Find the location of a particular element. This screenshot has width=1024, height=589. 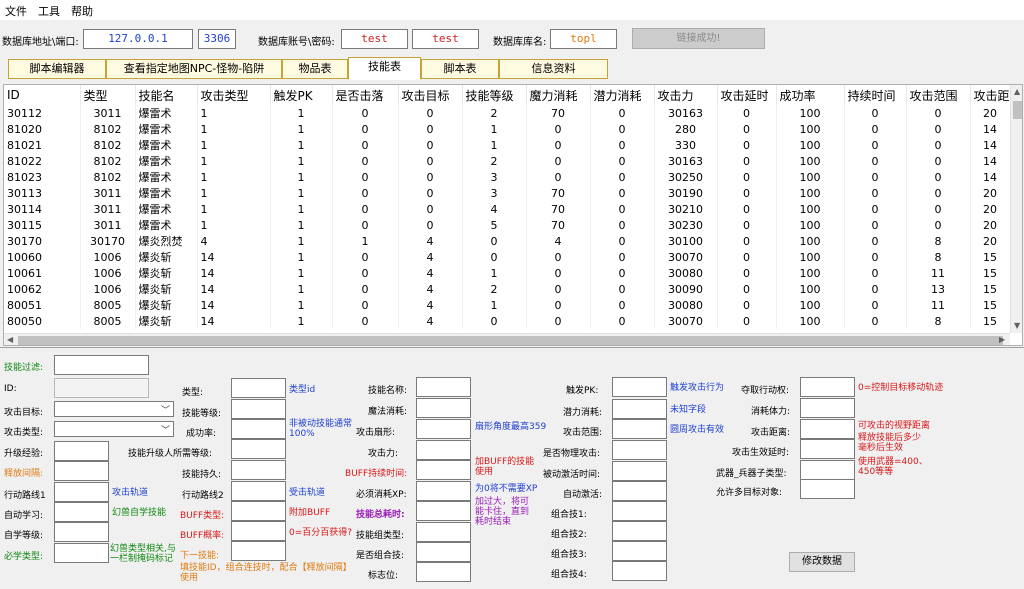

table-row: 81022 8102 爆雷术 1 1 0 0 2 0 0 30163 0 100 0 0 14 is located at coordinates (507, 161).